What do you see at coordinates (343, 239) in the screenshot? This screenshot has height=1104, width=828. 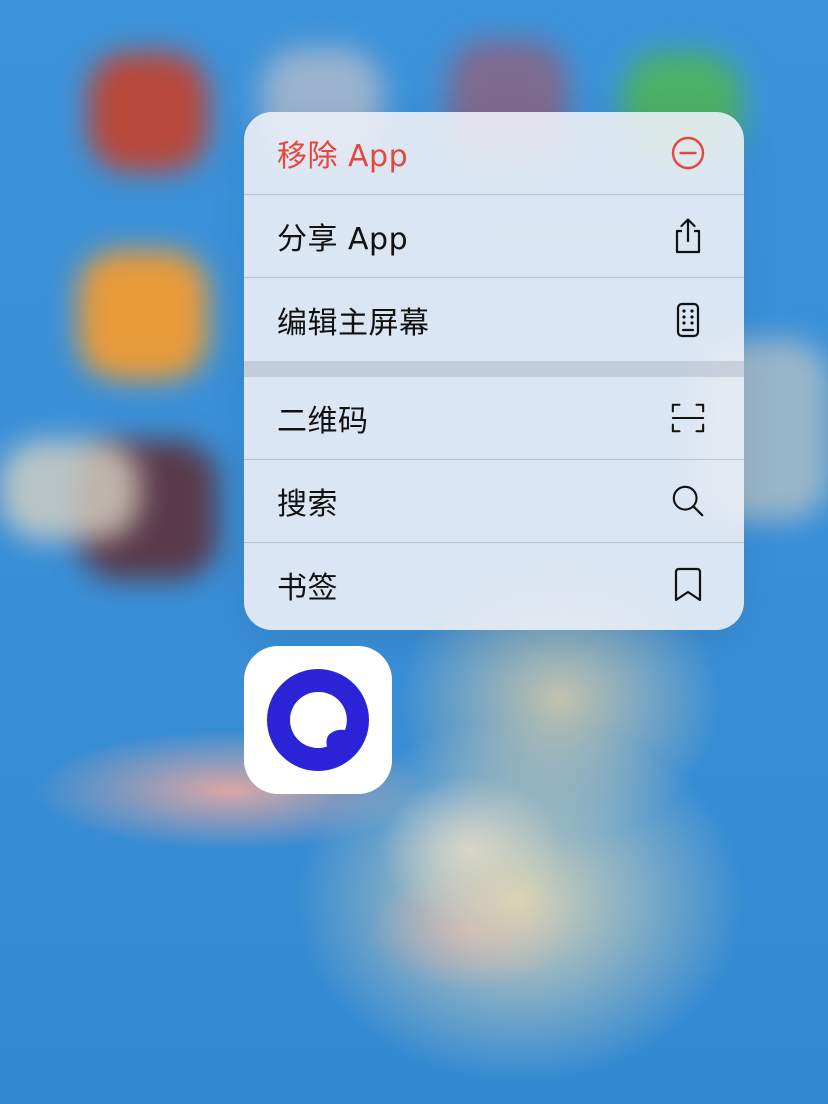 I see `share-app-label: 分享 App` at bounding box center [343, 239].